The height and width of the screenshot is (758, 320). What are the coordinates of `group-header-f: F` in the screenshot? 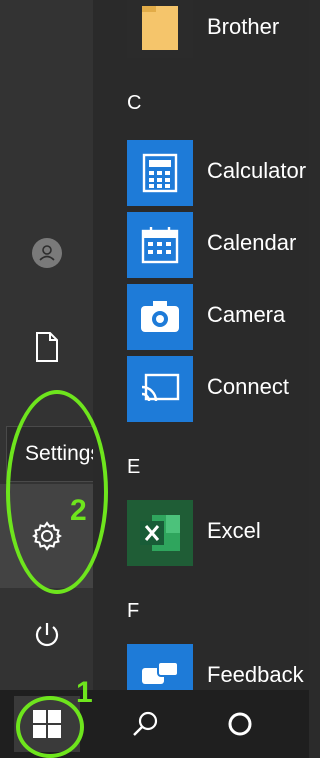 It's located at (133, 611).